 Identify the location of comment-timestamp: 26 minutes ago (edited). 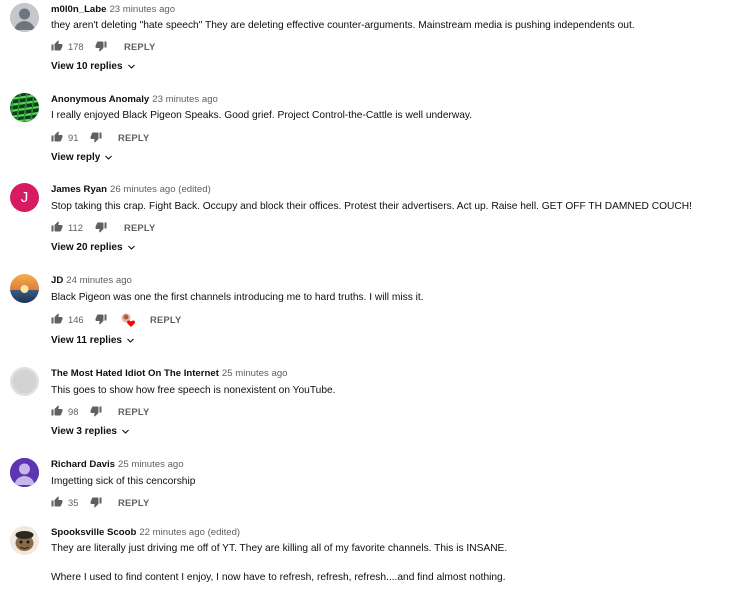
(160, 189).